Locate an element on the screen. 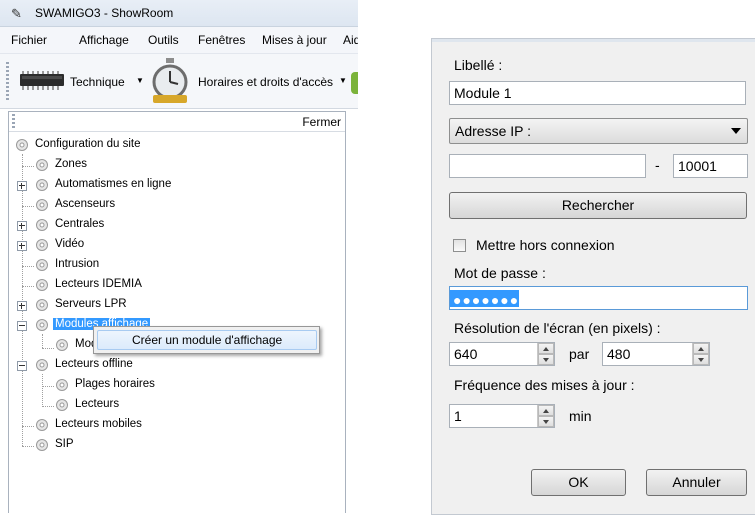  tree-label: Intrusion is located at coordinates (77, 264).